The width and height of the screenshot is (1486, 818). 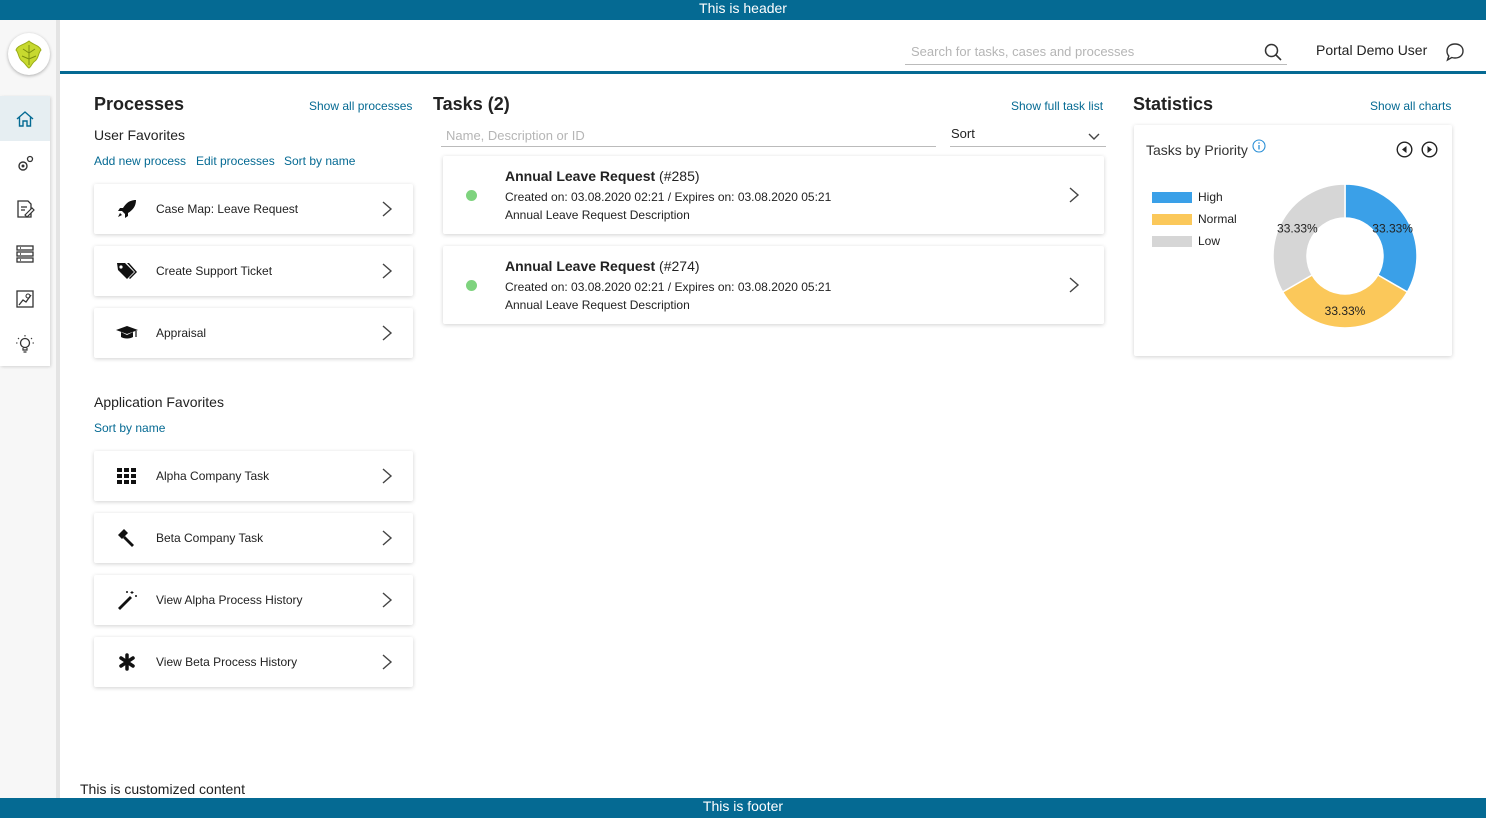 I want to click on statistics-icon, so click(x=25, y=298).